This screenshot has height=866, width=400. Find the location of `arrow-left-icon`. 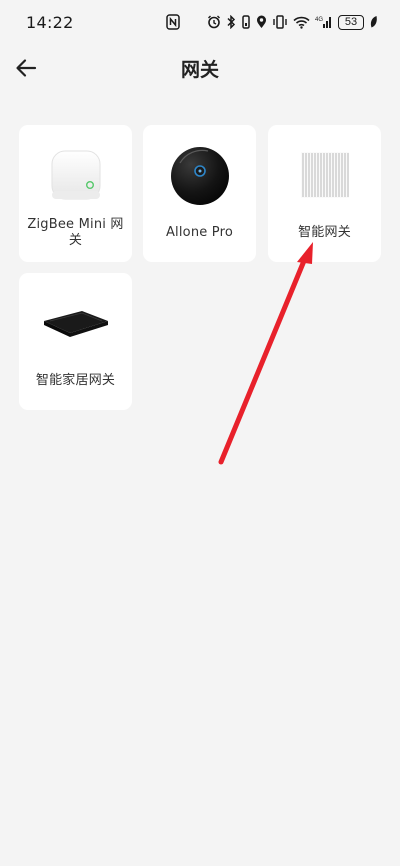

arrow-left-icon is located at coordinates (26, 68).